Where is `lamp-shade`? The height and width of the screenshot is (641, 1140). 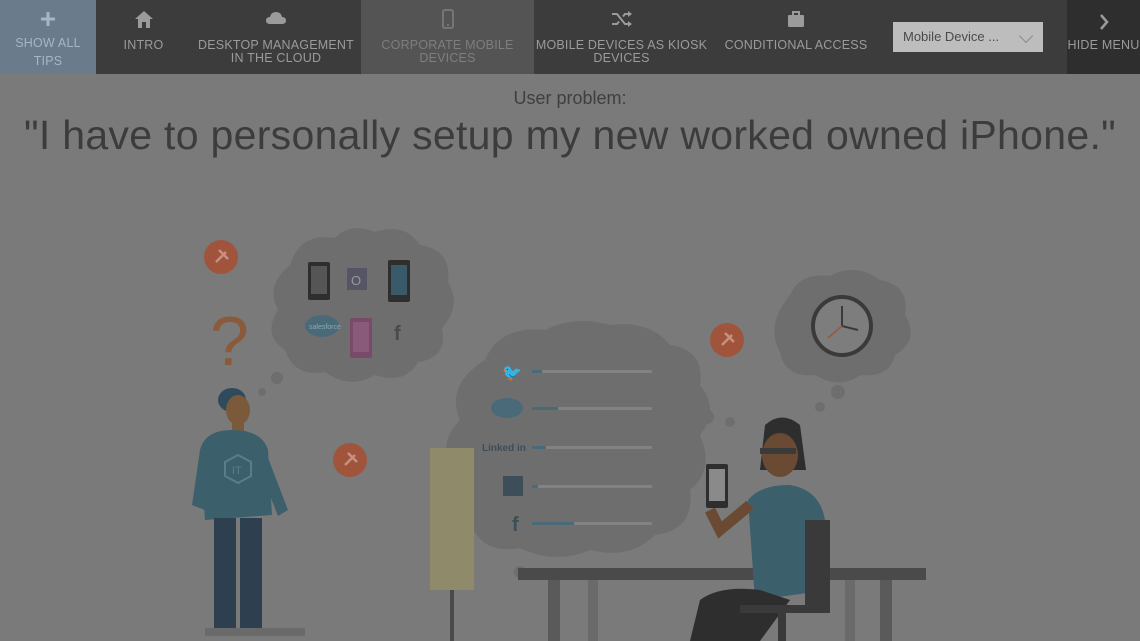 lamp-shade is located at coordinates (452, 519).